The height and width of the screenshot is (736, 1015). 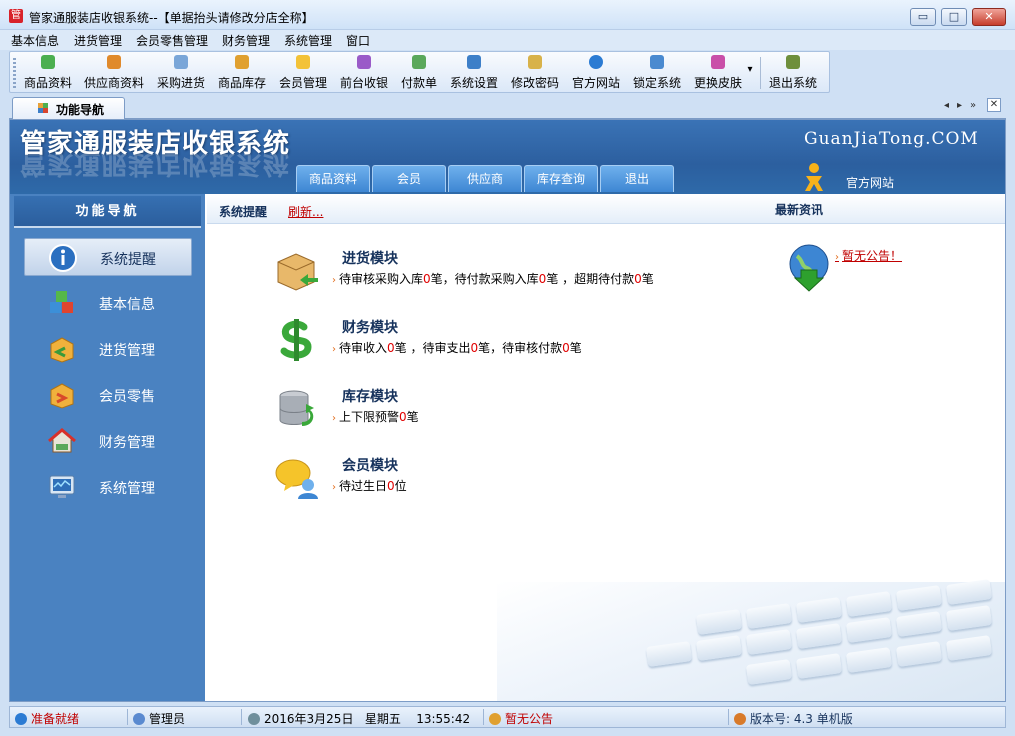 I want to click on dollar-icon, so click(x=296, y=340).